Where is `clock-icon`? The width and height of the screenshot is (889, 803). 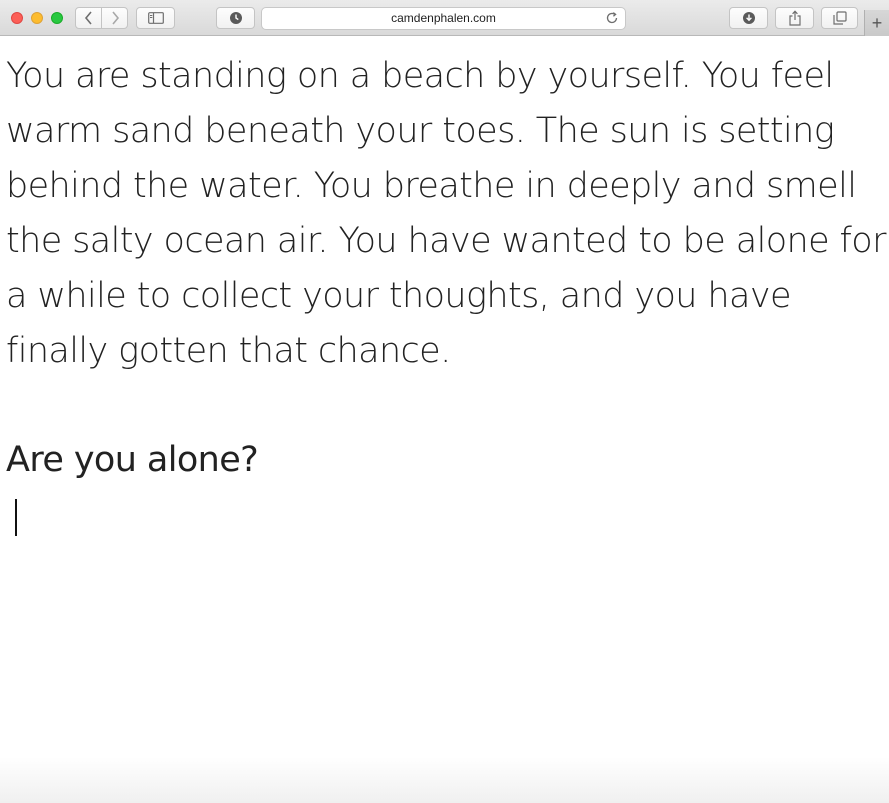 clock-icon is located at coordinates (235, 18).